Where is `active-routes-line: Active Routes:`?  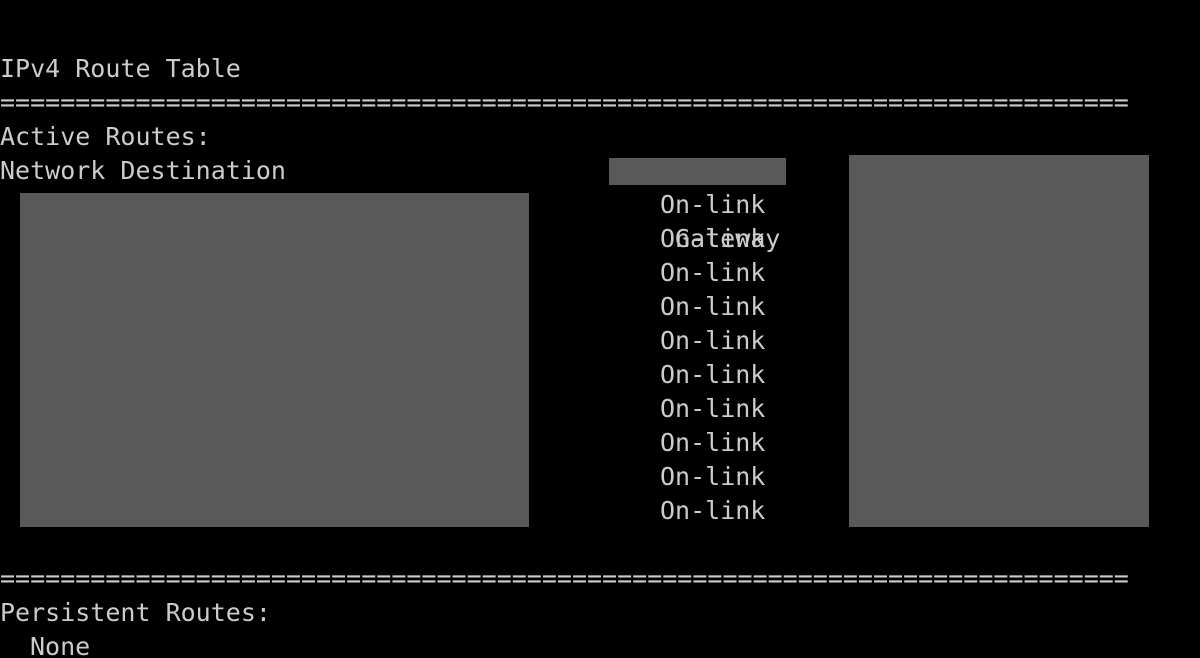
active-routes-line: Active Routes: is located at coordinates (600, 118).